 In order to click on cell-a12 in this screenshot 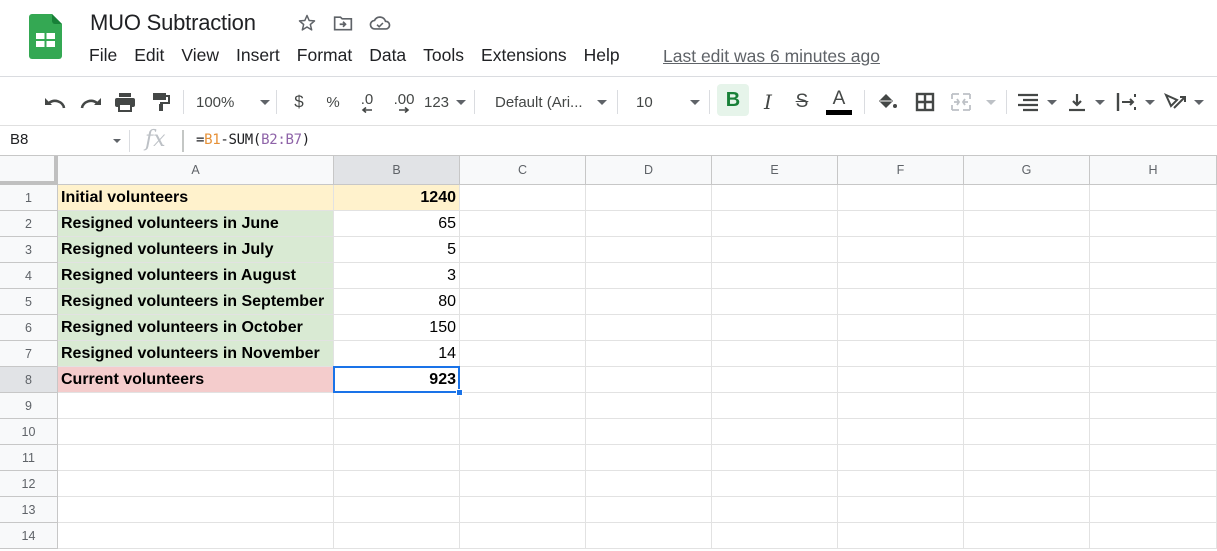, I will do `click(196, 484)`.